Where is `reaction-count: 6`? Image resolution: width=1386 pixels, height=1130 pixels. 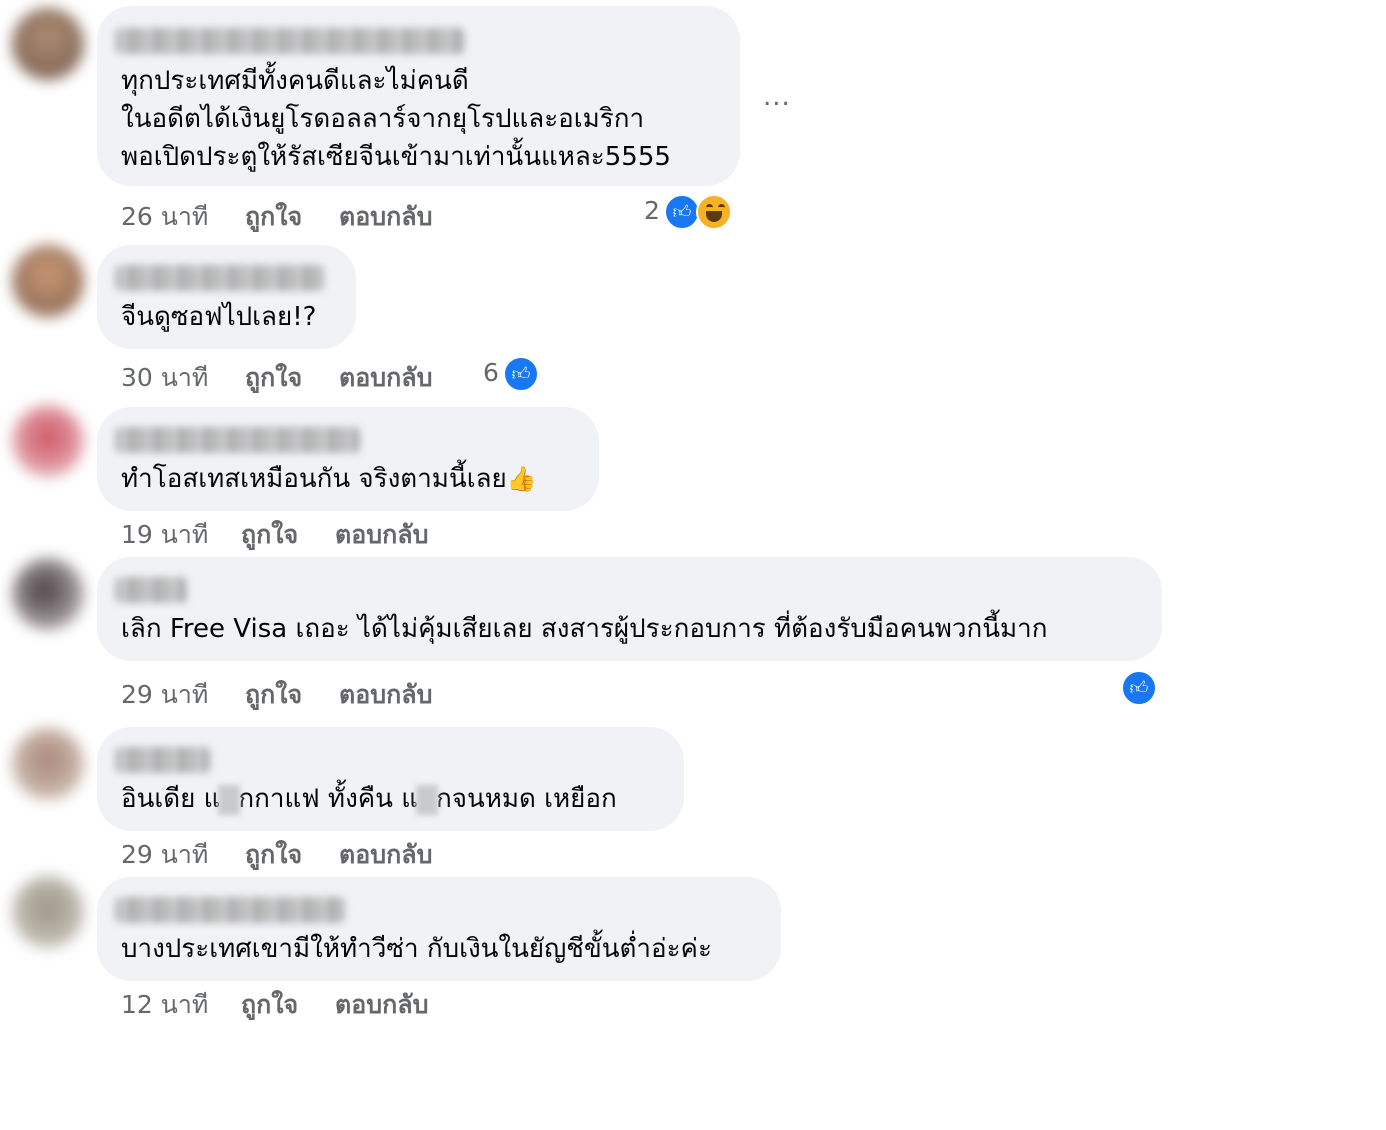
reaction-count: 6 is located at coordinates (491, 372).